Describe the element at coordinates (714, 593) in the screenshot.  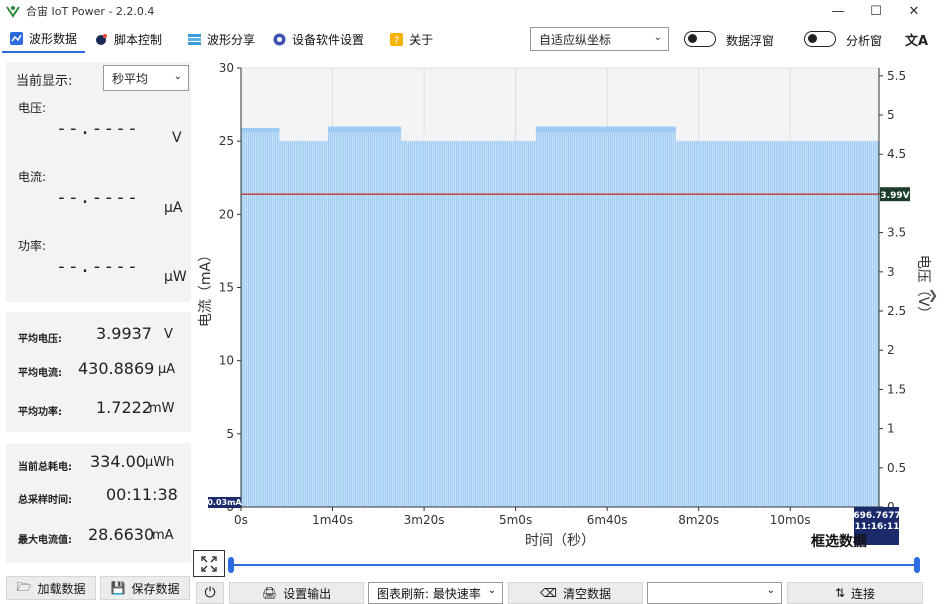
I see `port-select: ⌄` at that location.